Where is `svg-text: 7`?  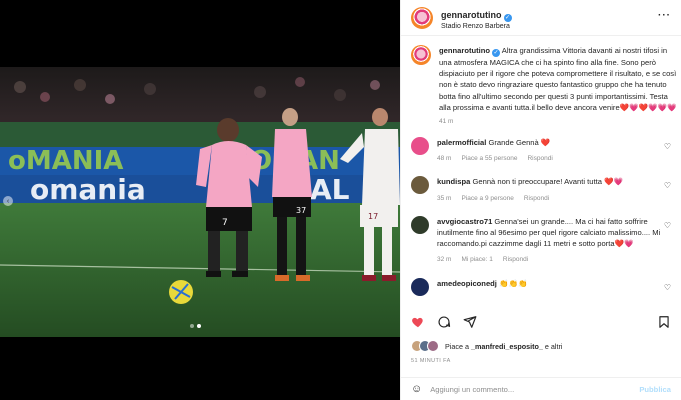 svg-text: 7 is located at coordinates (225, 223).